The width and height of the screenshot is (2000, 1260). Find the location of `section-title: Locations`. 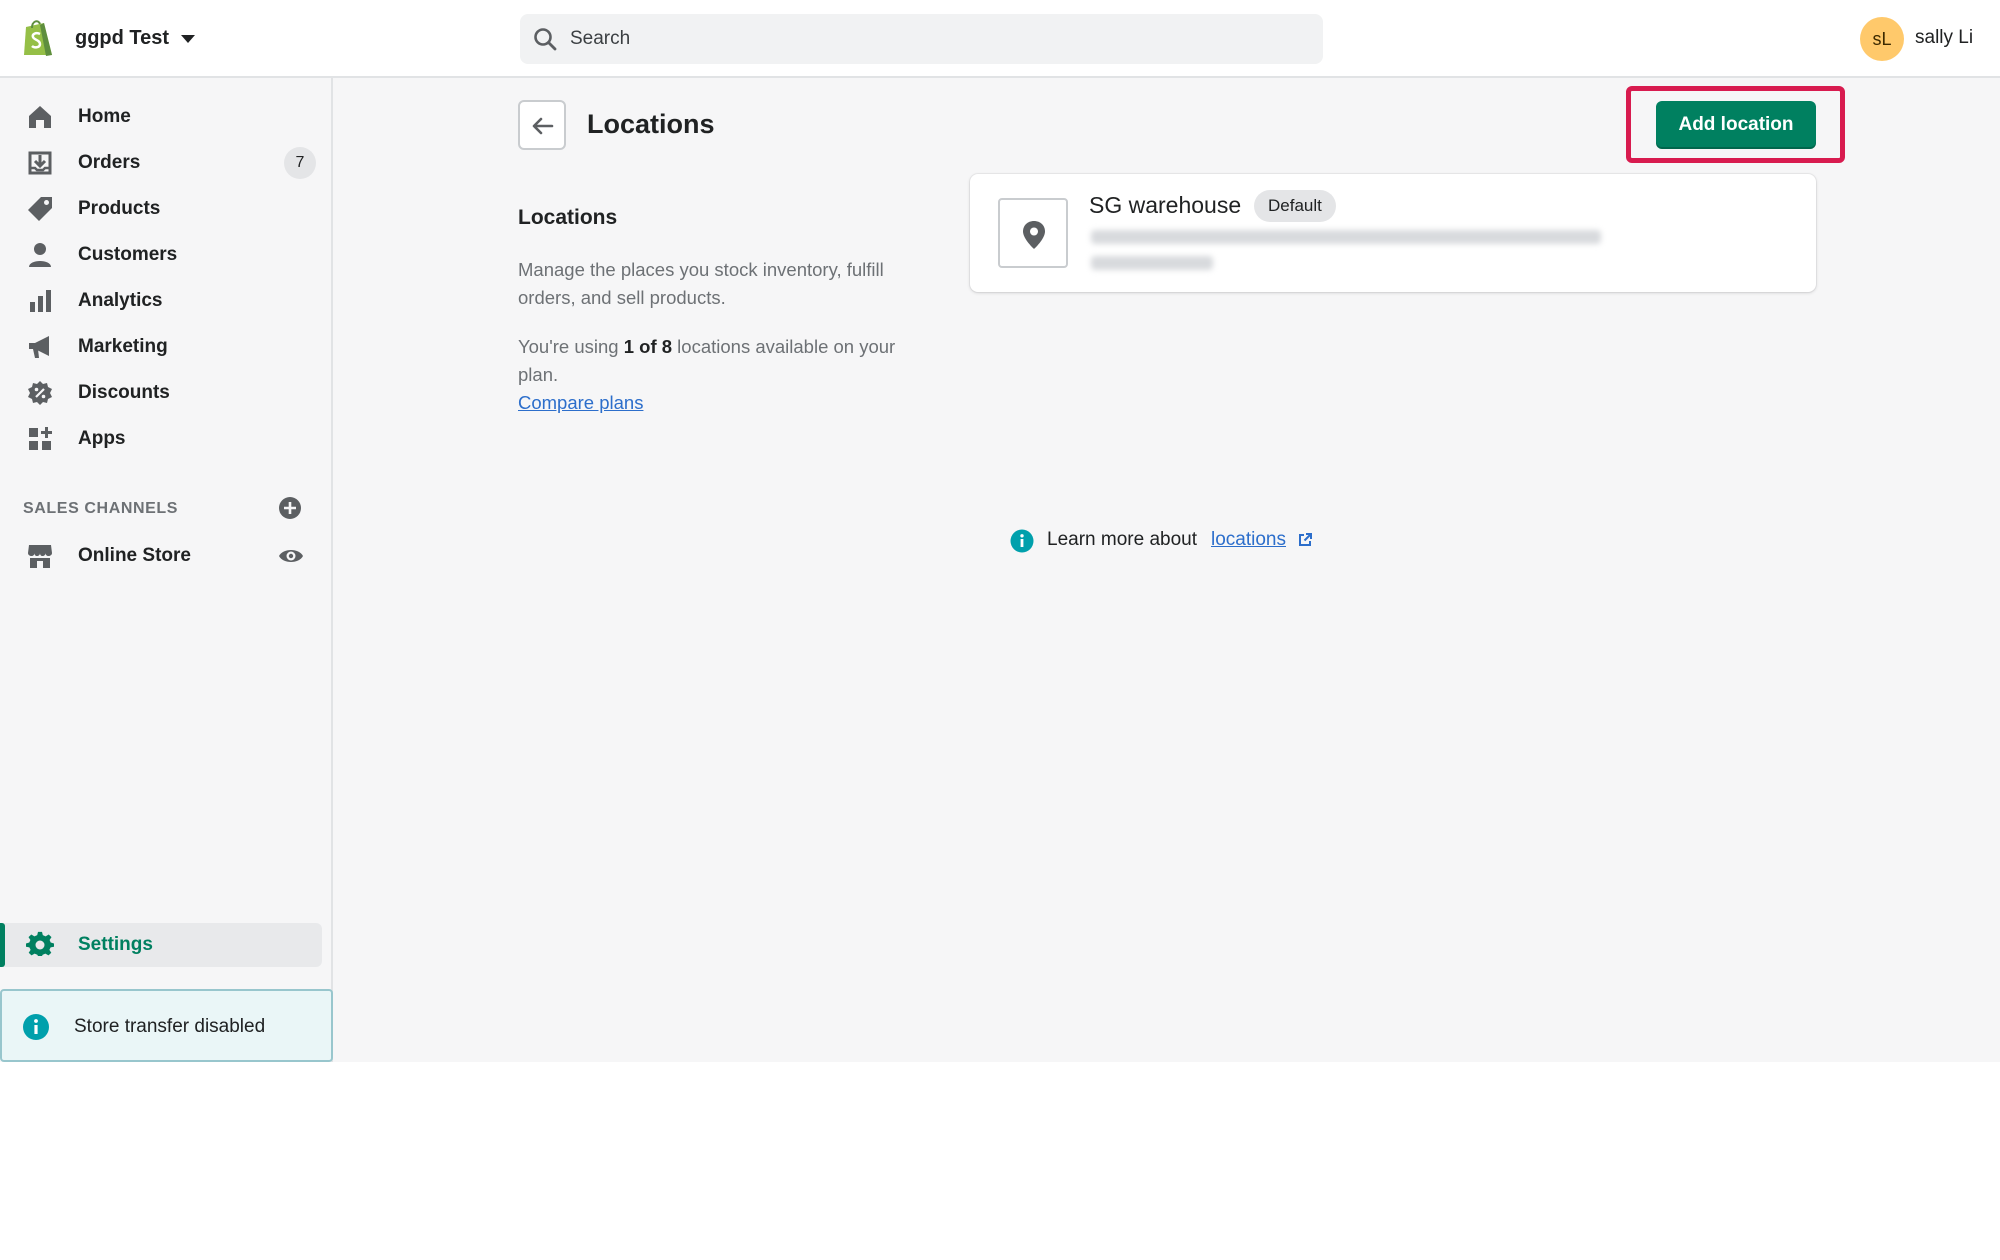

section-title: Locations is located at coordinates (568, 217).